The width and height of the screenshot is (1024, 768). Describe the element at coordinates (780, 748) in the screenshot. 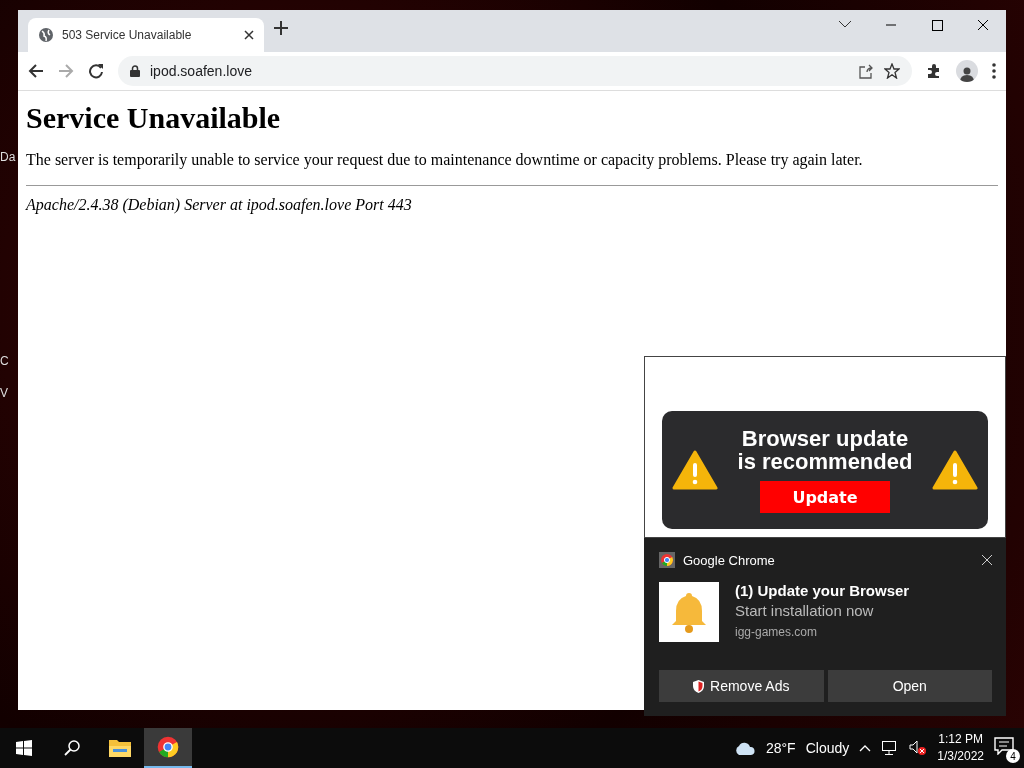

I see `temperature: 28°F` at that location.